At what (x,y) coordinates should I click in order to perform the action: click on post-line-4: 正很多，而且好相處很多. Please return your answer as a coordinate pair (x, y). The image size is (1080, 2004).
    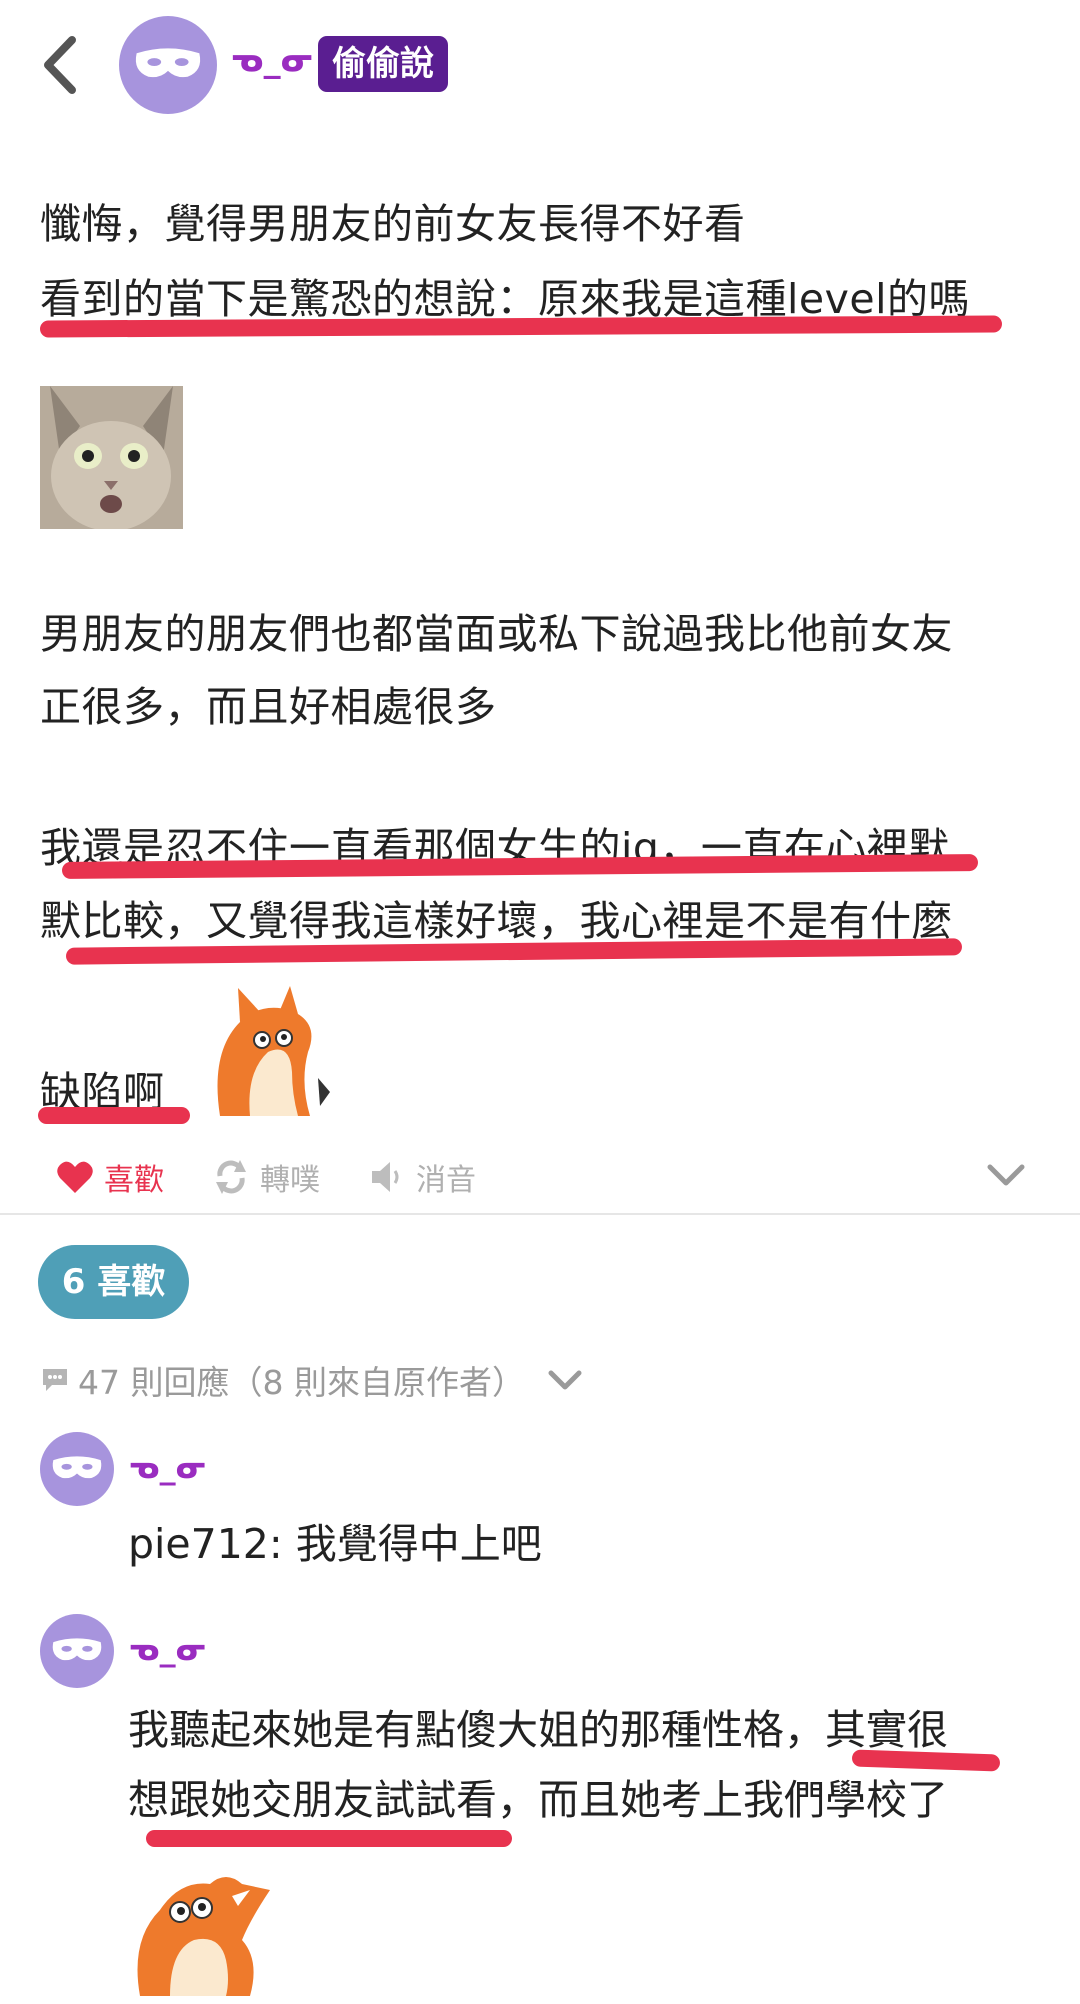
    Looking at the image, I should click on (268, 707).